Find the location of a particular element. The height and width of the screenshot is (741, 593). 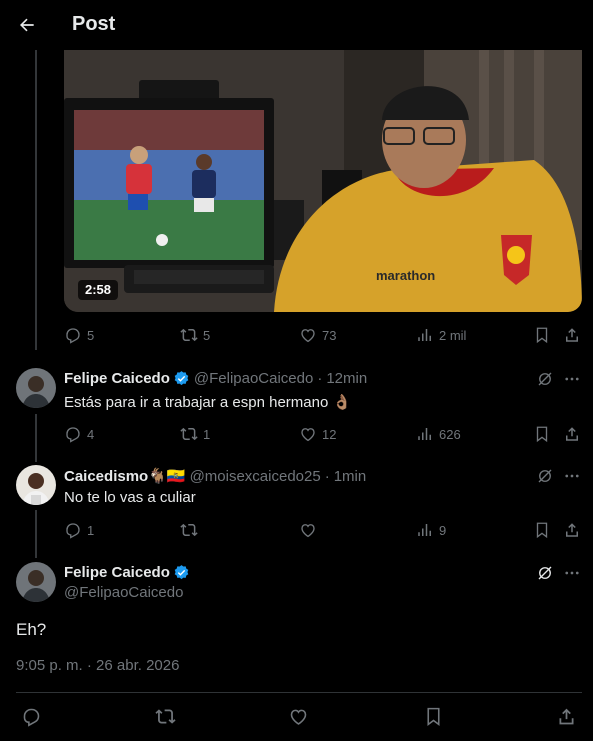

page-title: Post is located at coordinates (94, 24).